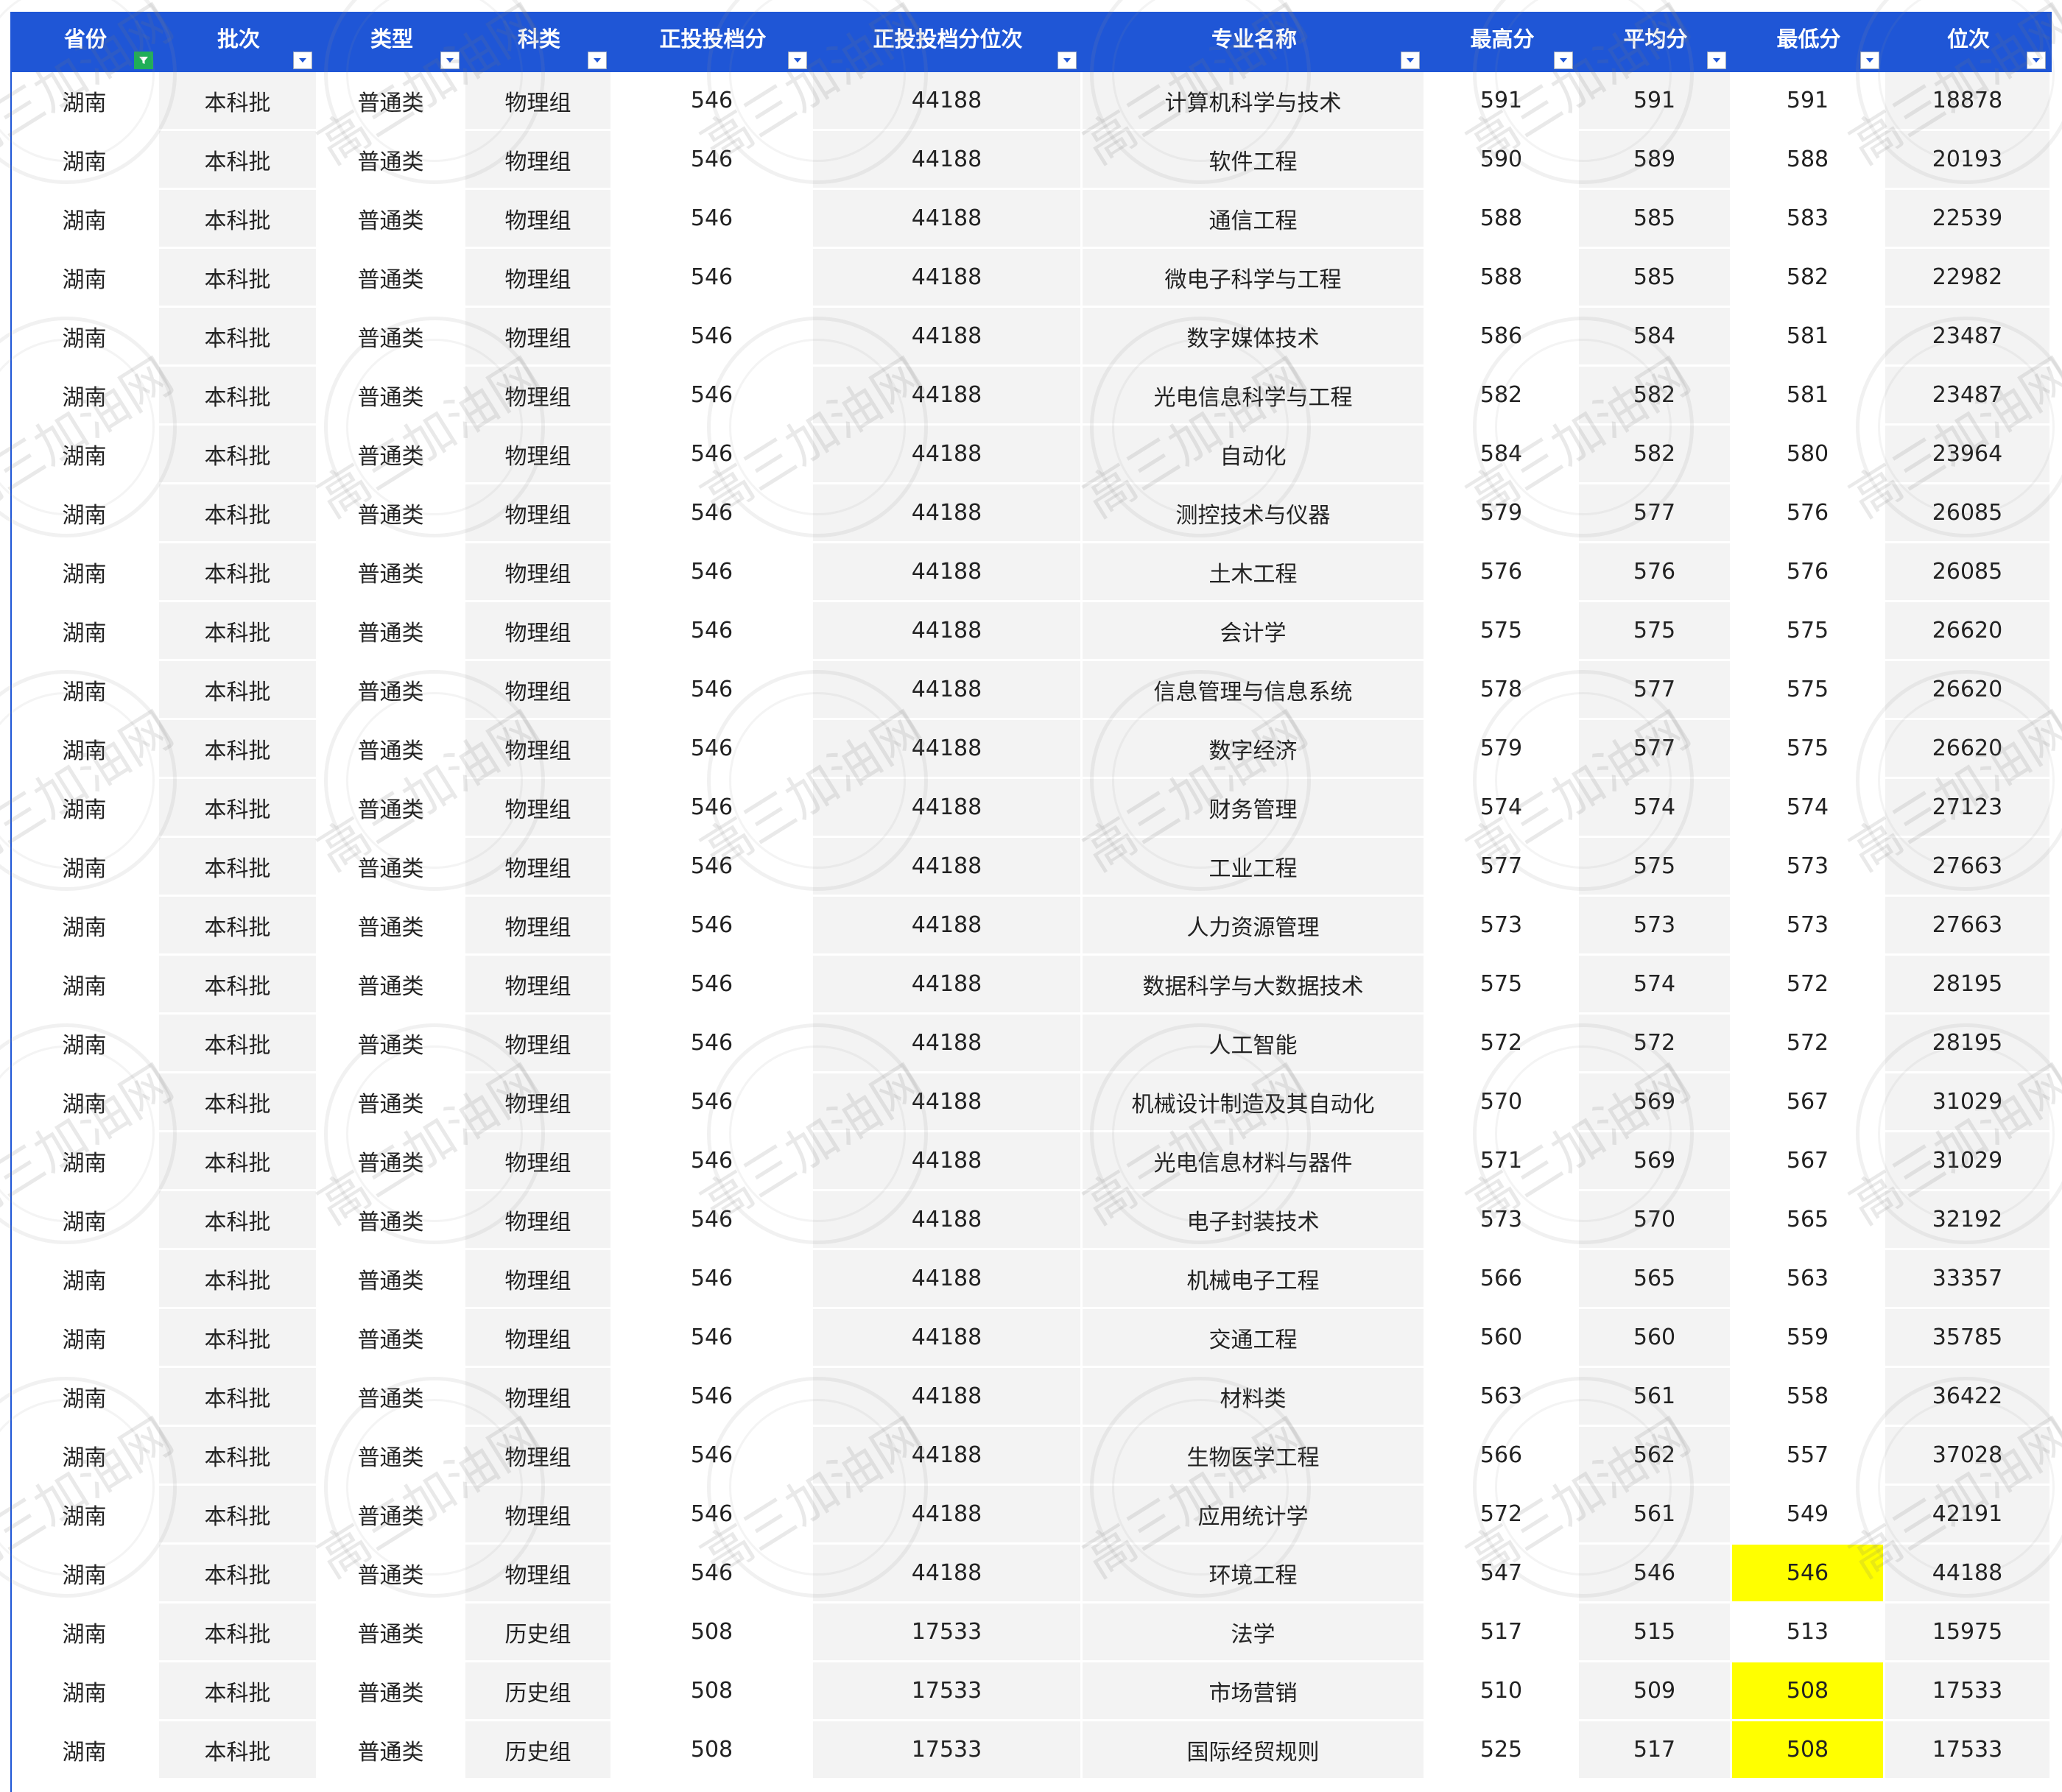 The image size is (2062, 1792). Describe the element at coordinates (1969, 750) in the screenshot. I see `cell-rank: 26620` at that location.